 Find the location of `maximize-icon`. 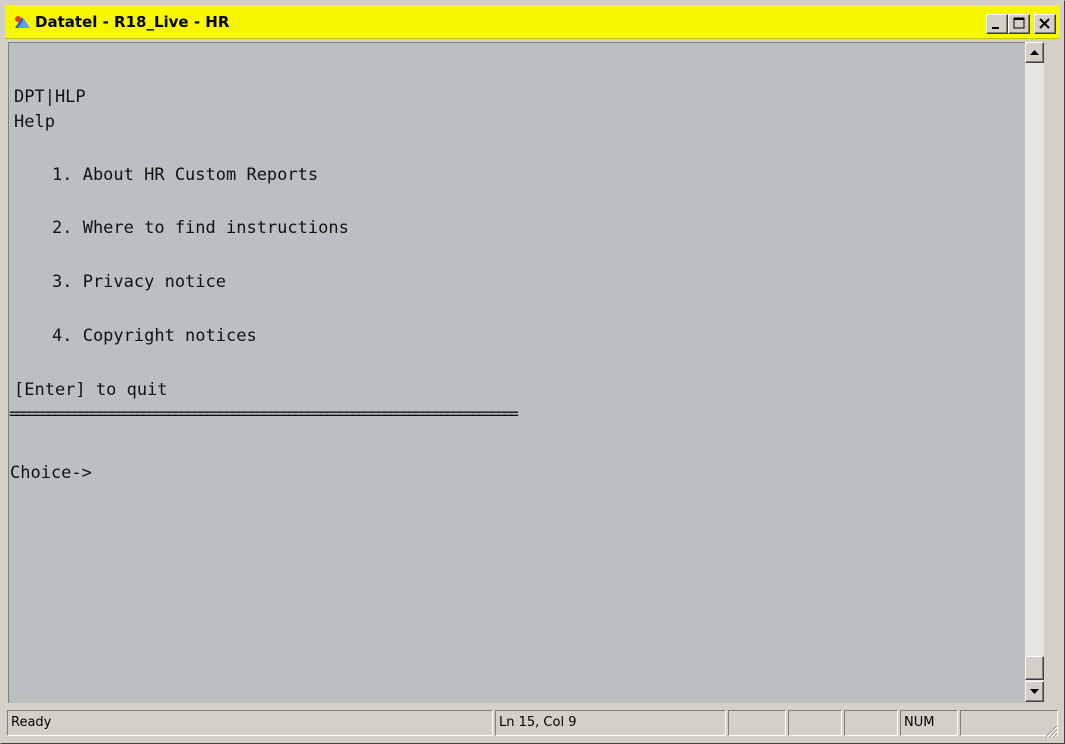

maximize-icon is located at coordinates (1019, 23).